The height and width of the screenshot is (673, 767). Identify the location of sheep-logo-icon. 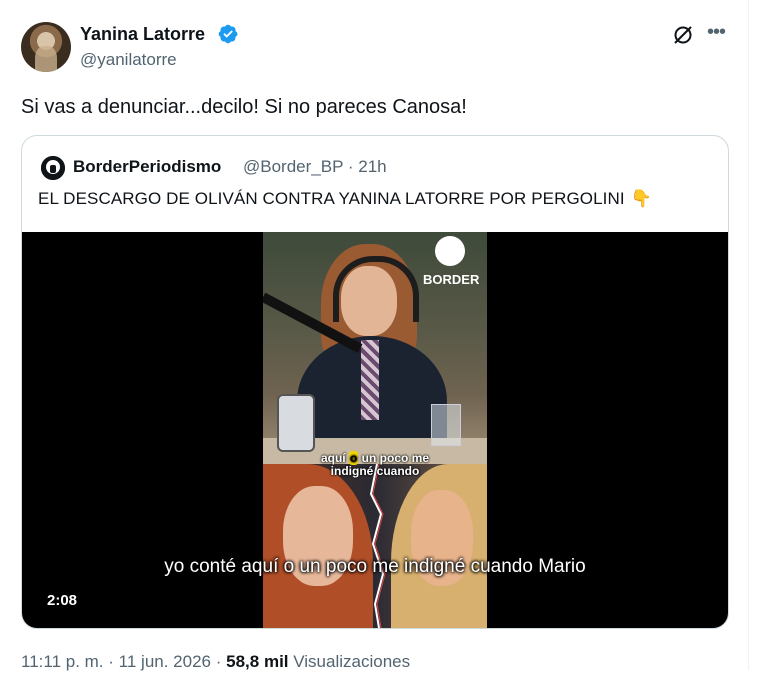
(53, 168).